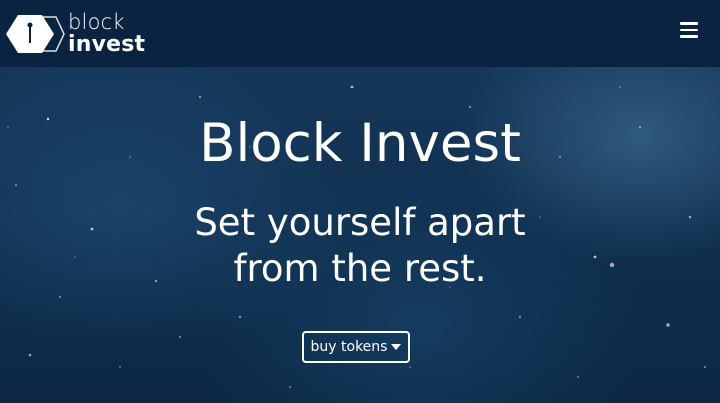 This screenshot has width=720, height=403. I want to click on hero-subtitle-line2: from the rest., so click(360, 268).